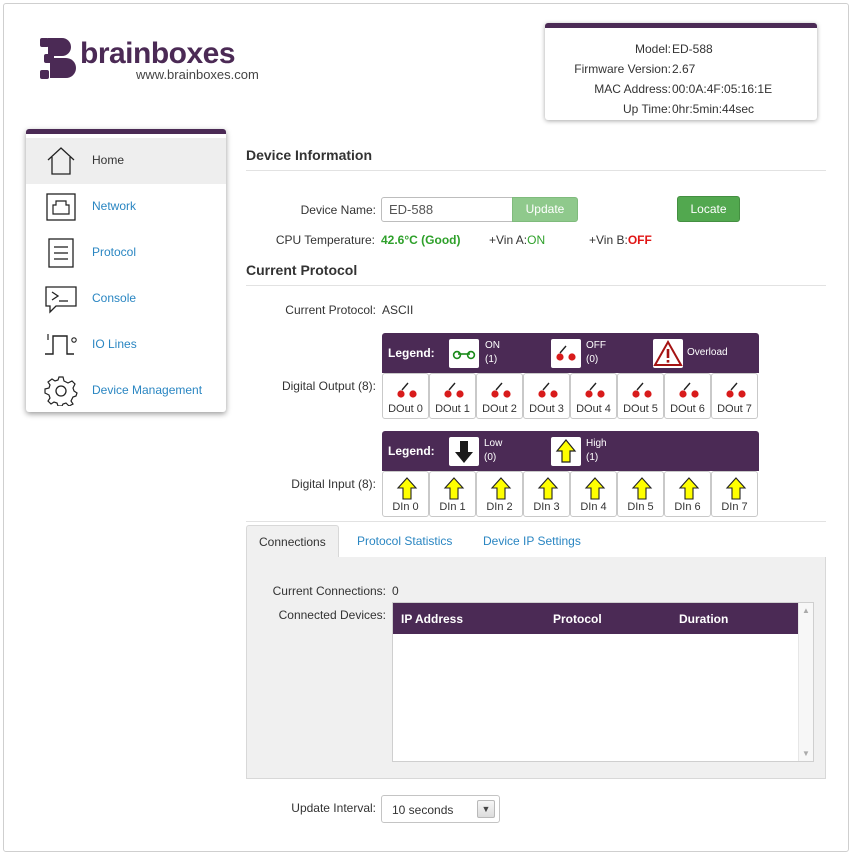 The width and height of the screenshot is (853, 856). I want to click on firmware-value: 2.67, so click(684, 69).